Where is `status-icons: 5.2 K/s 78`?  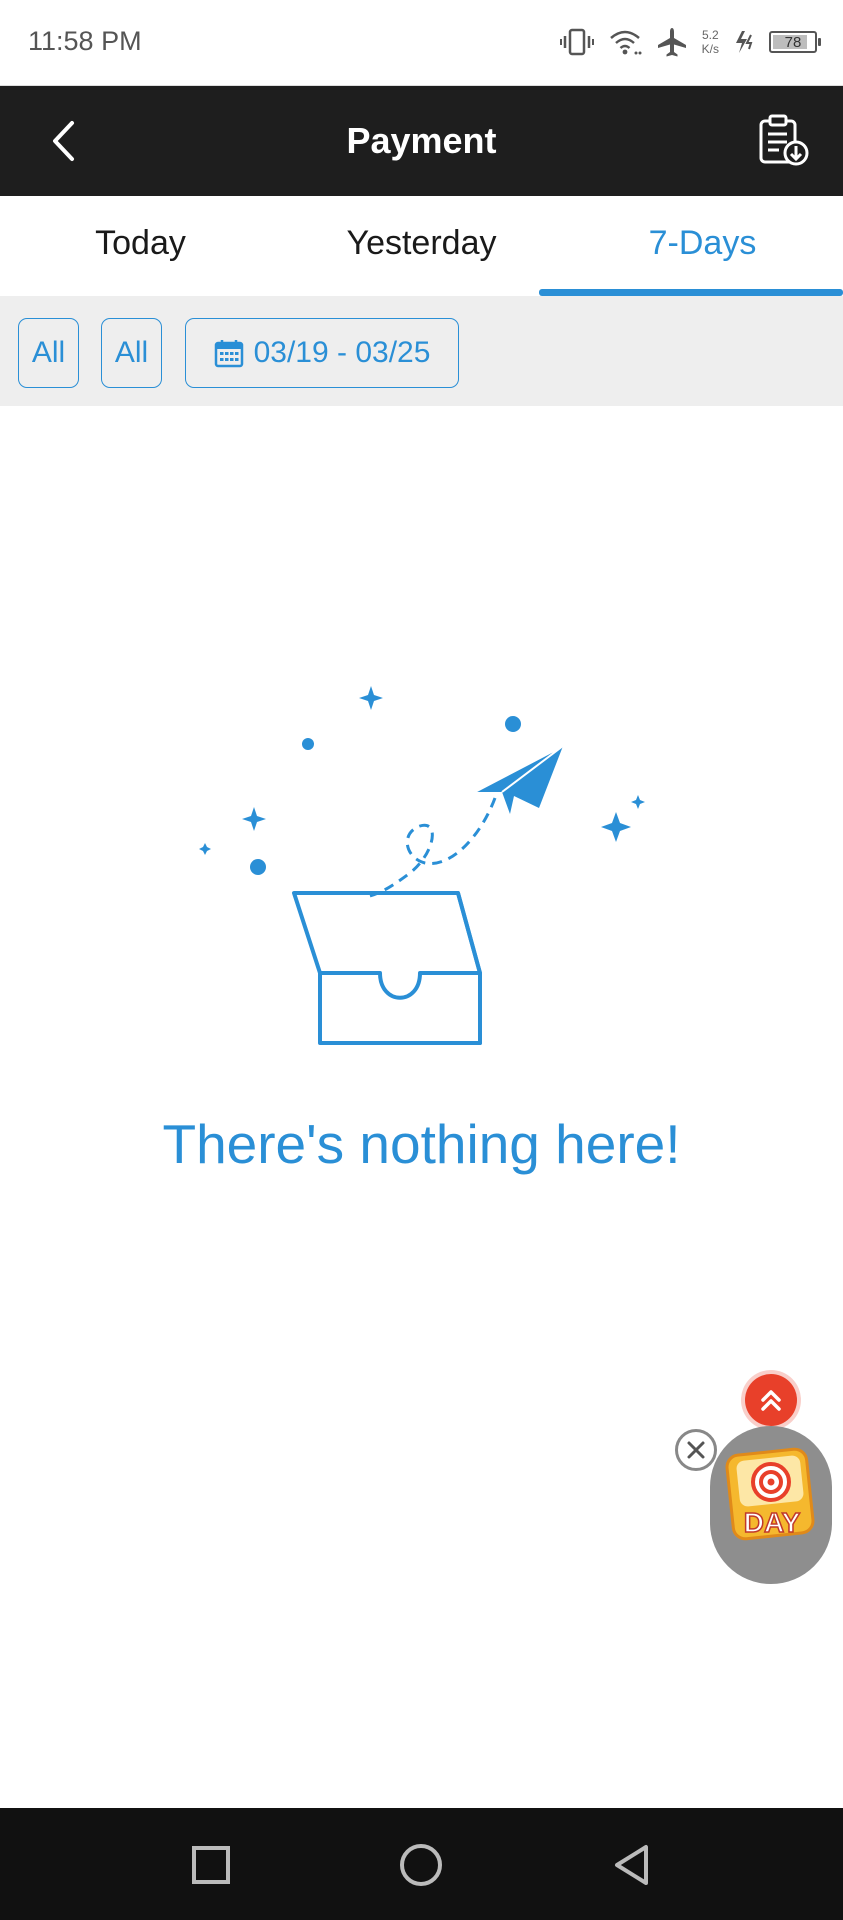 status-icons: 5.2 K/s 78 is located at coordinates (690, 42).